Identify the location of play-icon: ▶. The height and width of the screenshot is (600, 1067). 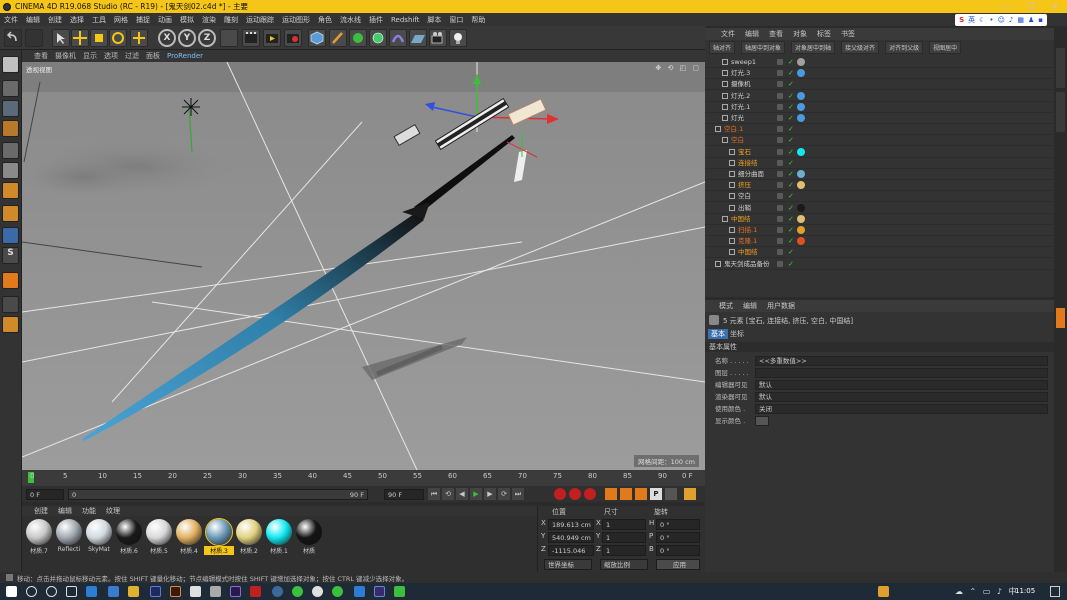
(476, 494).